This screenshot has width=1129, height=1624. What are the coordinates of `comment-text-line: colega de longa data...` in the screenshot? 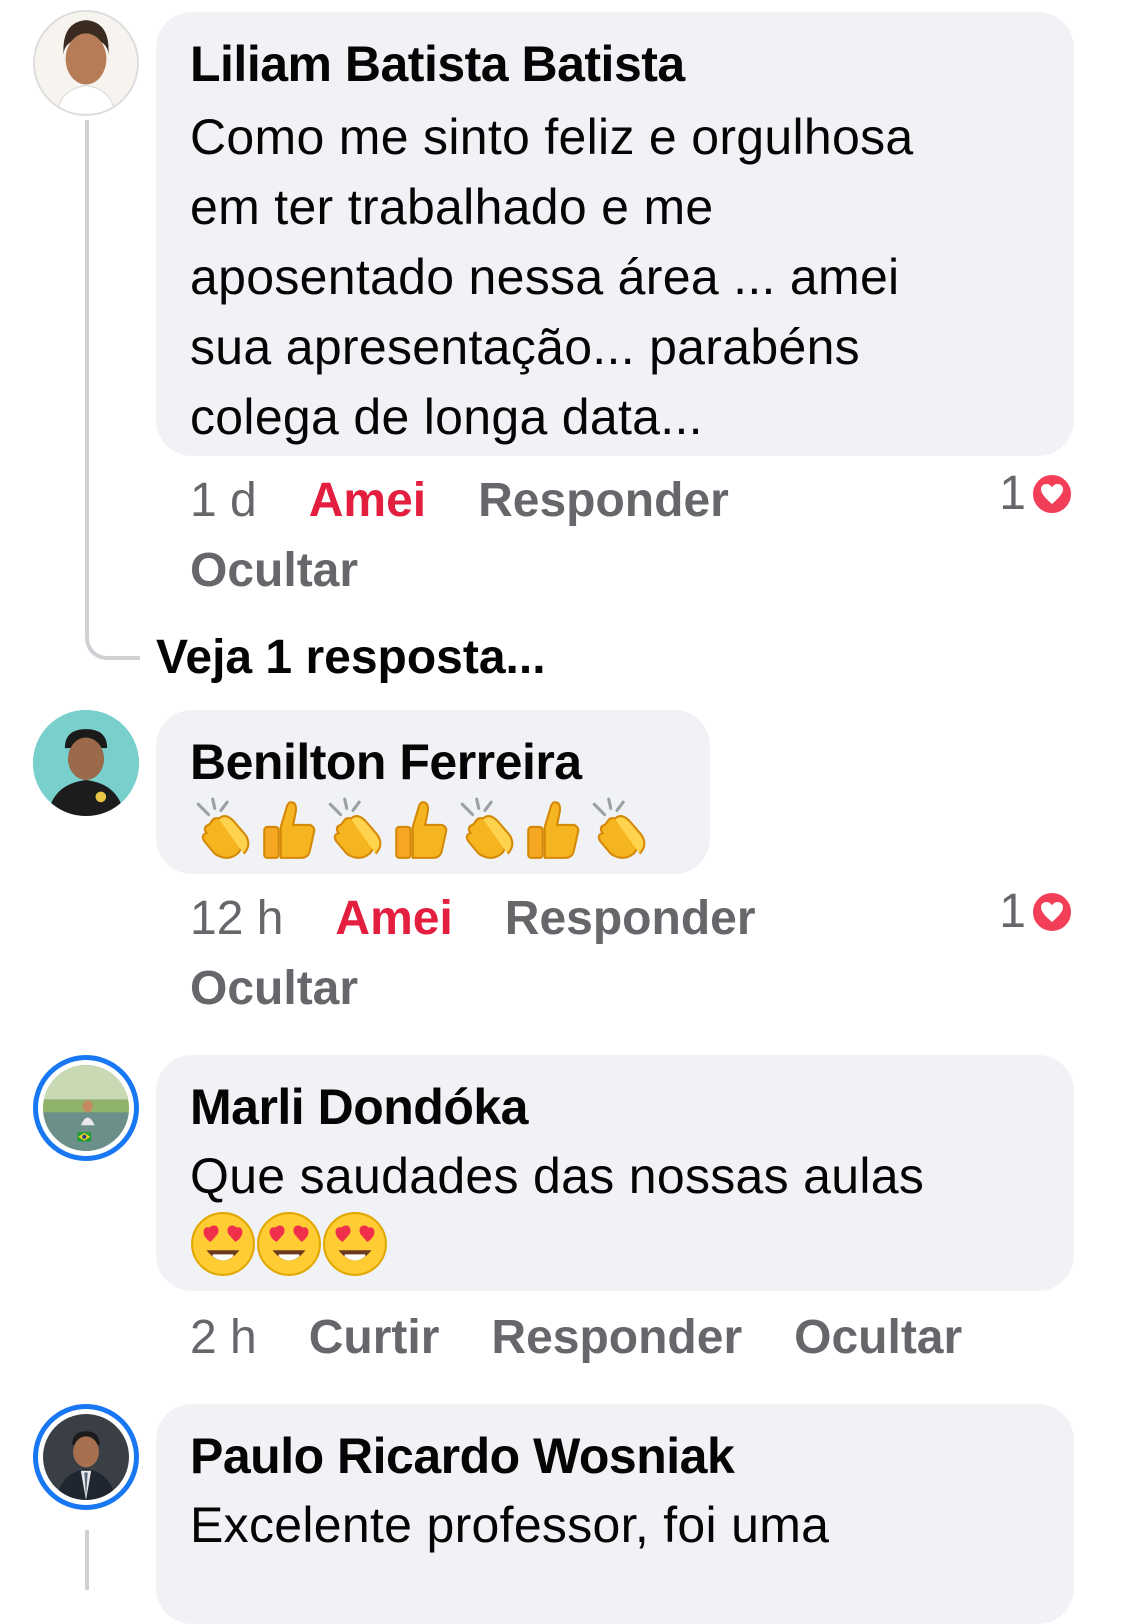 It's located at (446, 417).